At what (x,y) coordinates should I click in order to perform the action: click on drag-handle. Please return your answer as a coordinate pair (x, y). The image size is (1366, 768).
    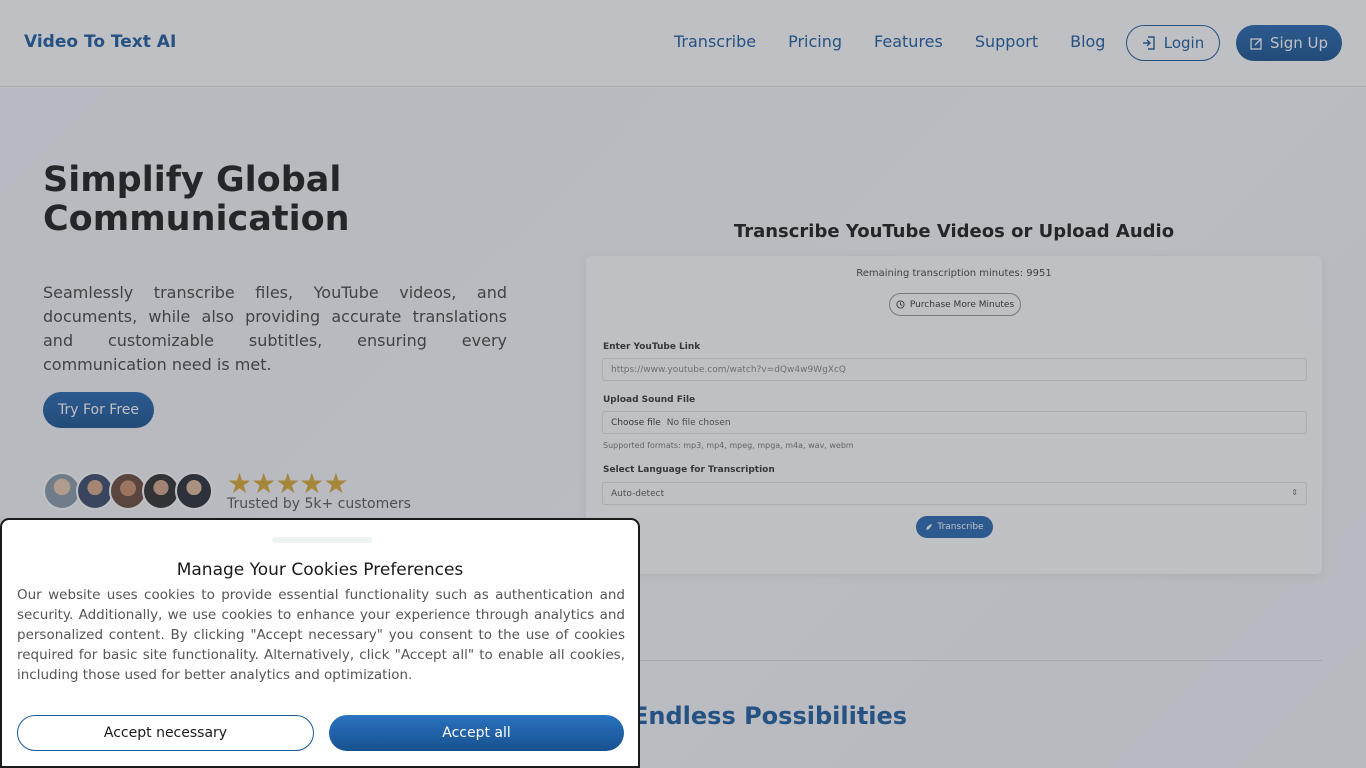
    Looking at the image, I should click on (322, 540).